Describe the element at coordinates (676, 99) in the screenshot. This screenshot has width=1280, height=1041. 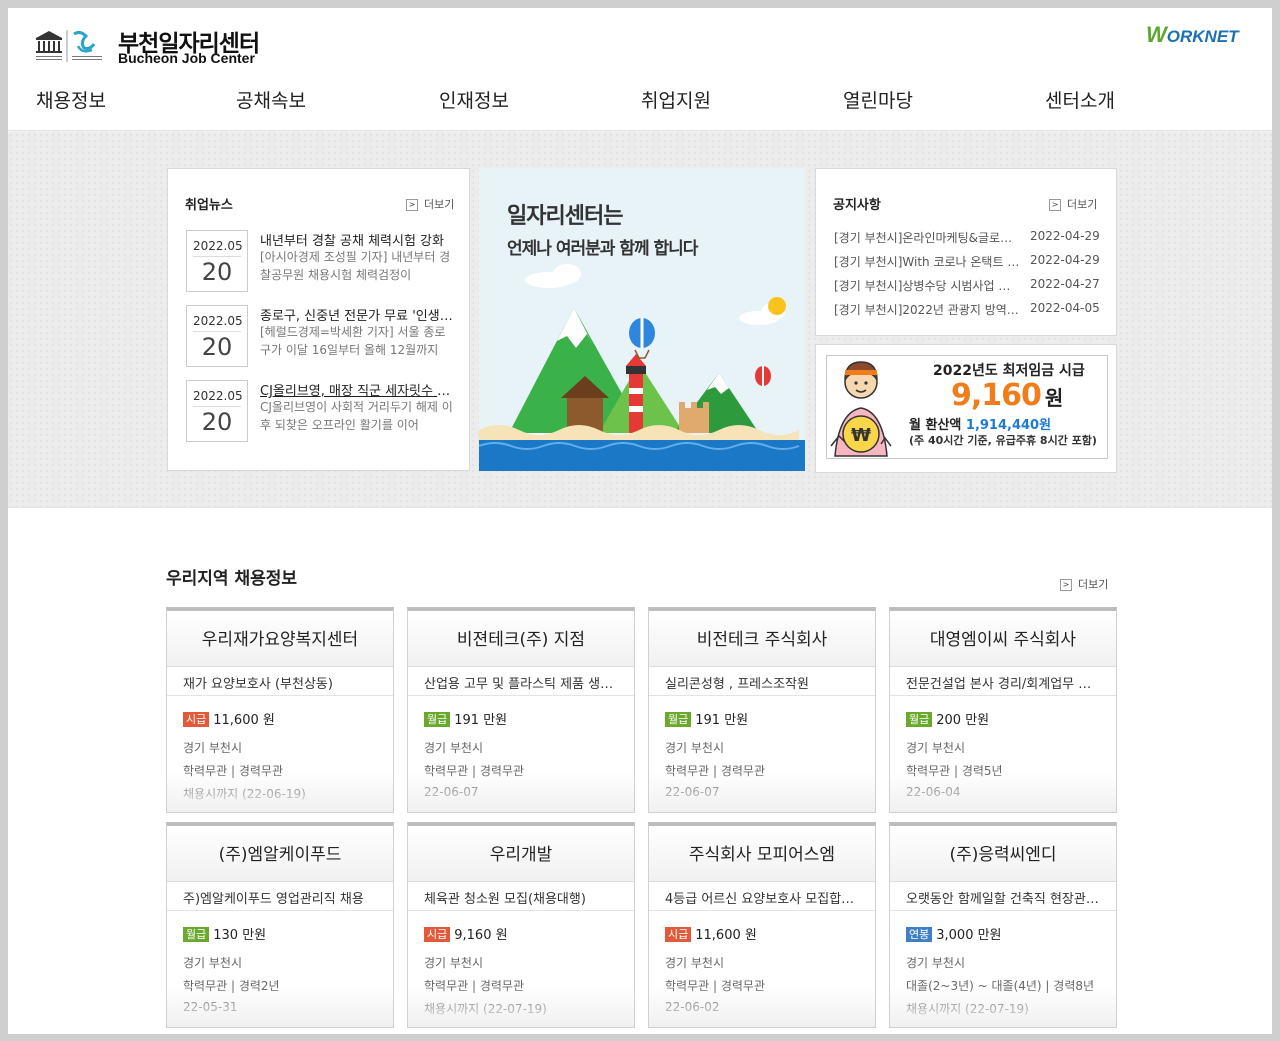
I see `nav-job-support: 취업지원` at that location.